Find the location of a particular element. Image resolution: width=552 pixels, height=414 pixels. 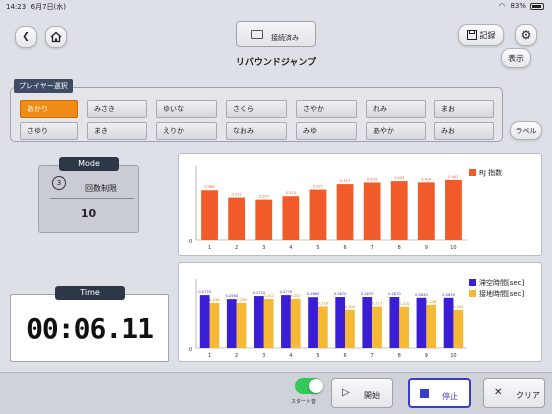

back-button: ❮ is located at coordinates (26, 37).